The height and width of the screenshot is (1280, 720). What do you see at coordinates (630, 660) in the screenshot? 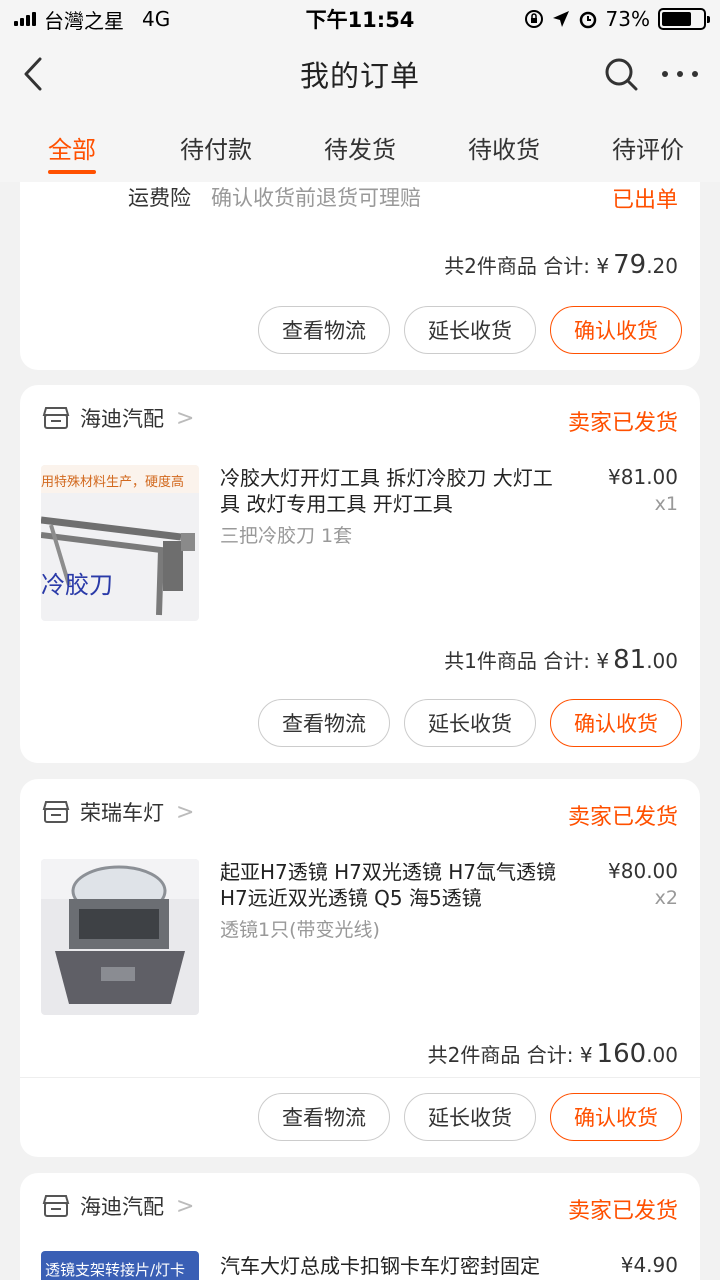
I see `total-int: 81` at bounding box center [630, 660].